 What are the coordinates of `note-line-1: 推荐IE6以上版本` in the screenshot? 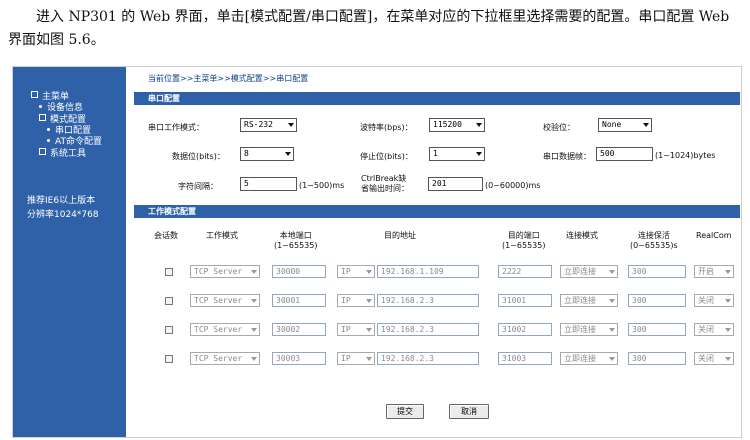 It's located at (61, 201).